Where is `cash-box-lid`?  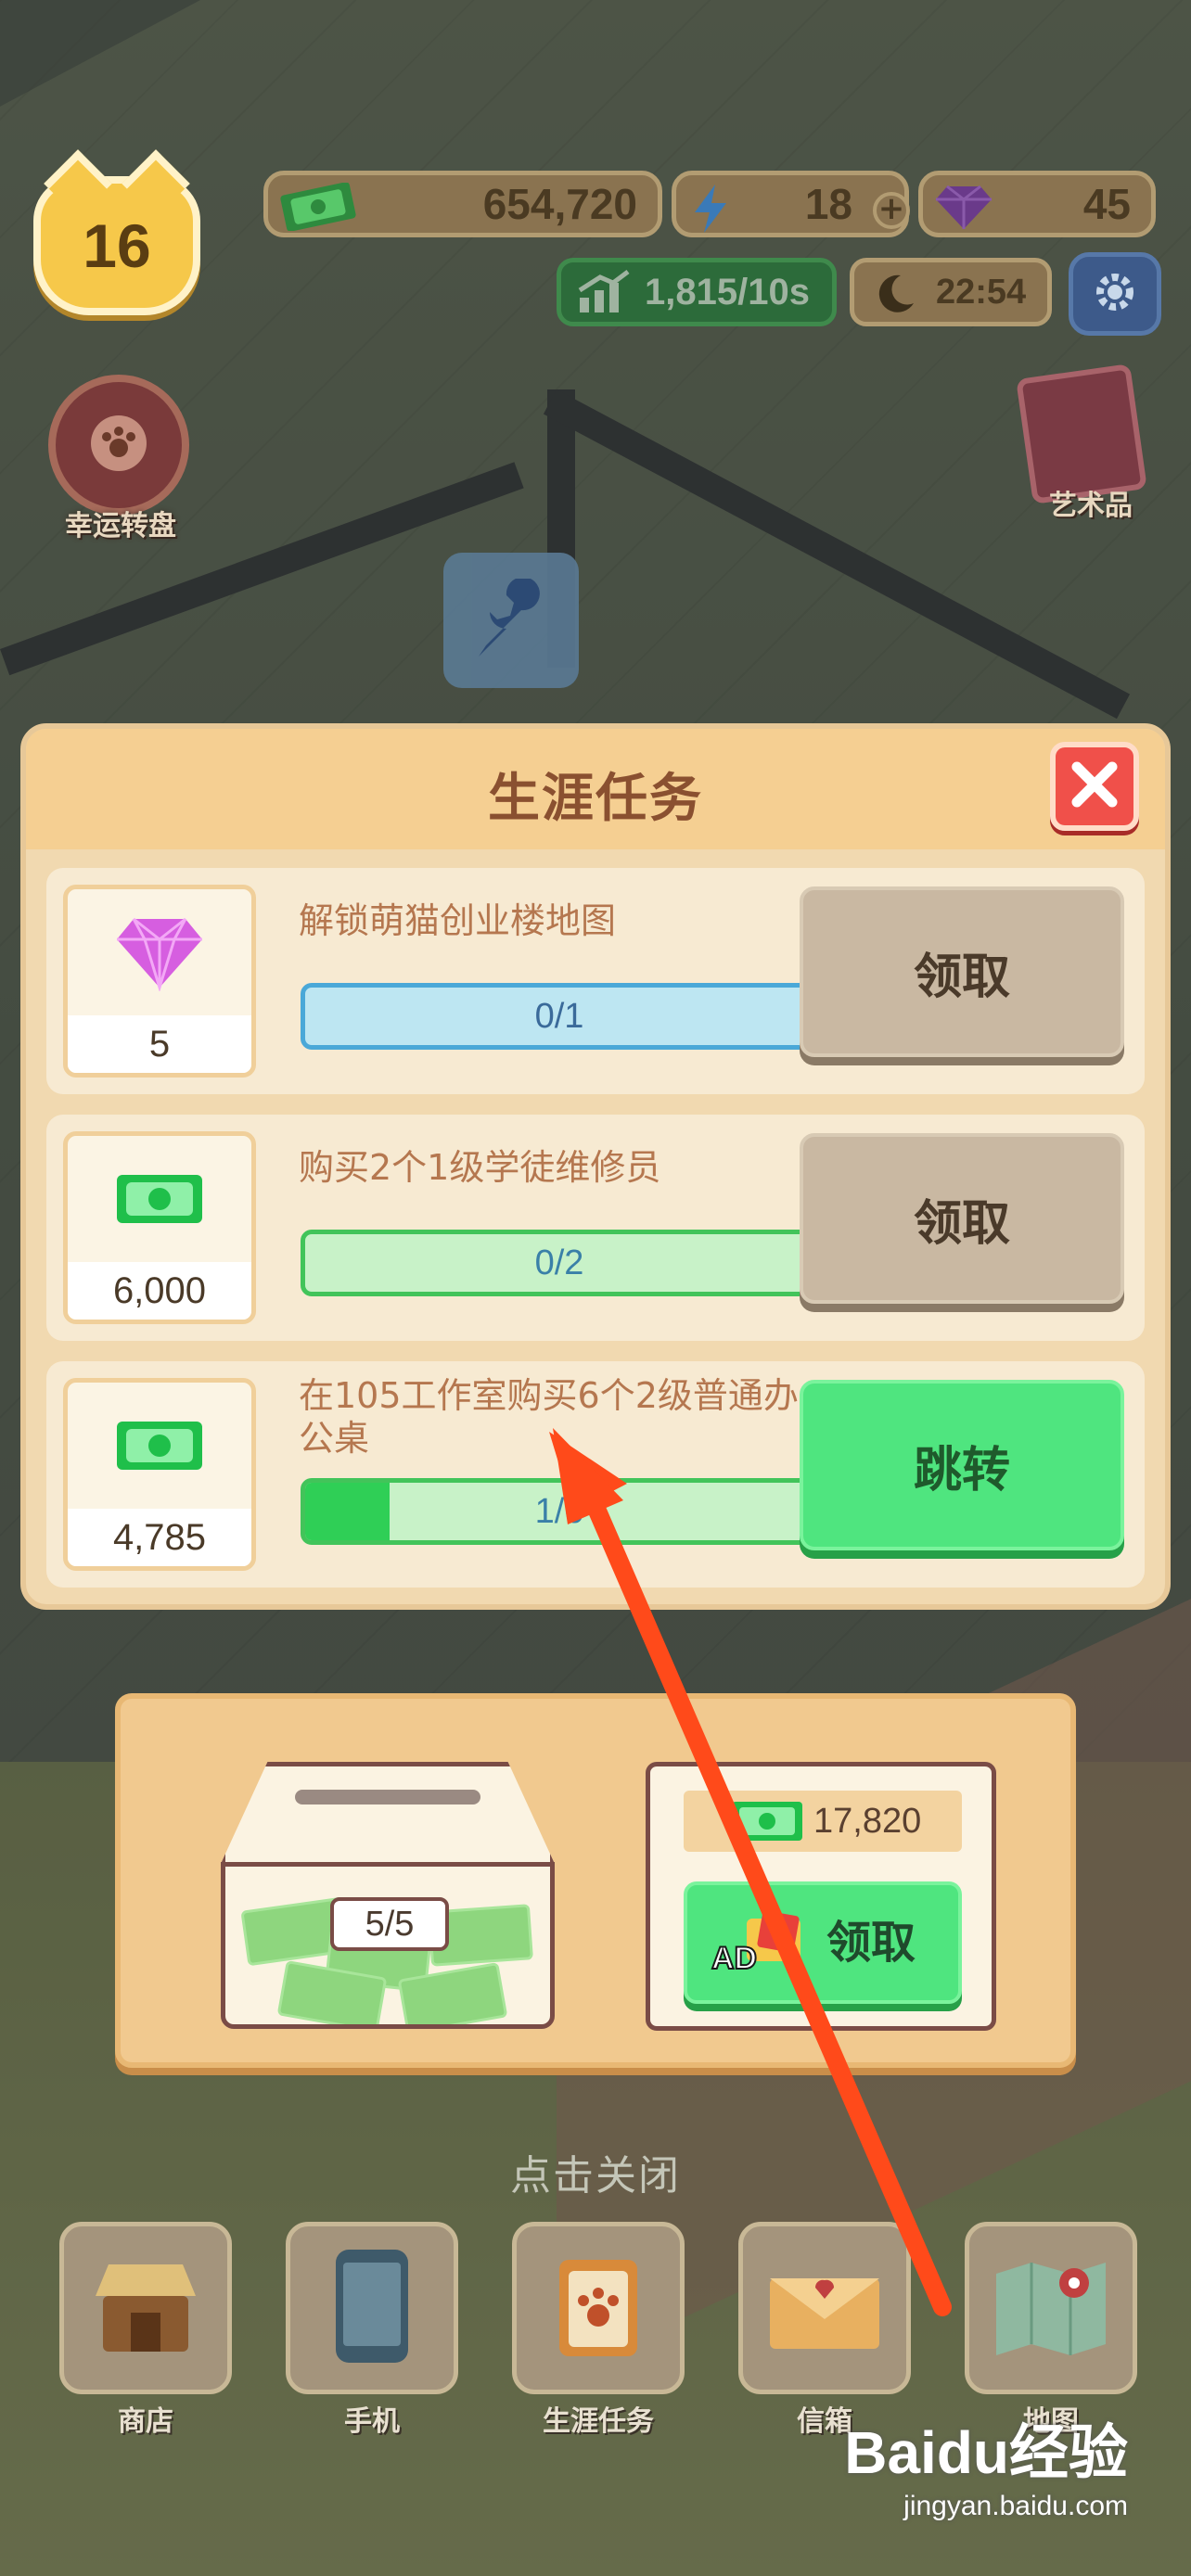
cash-box-lid is located at coordinates (388, 1813).